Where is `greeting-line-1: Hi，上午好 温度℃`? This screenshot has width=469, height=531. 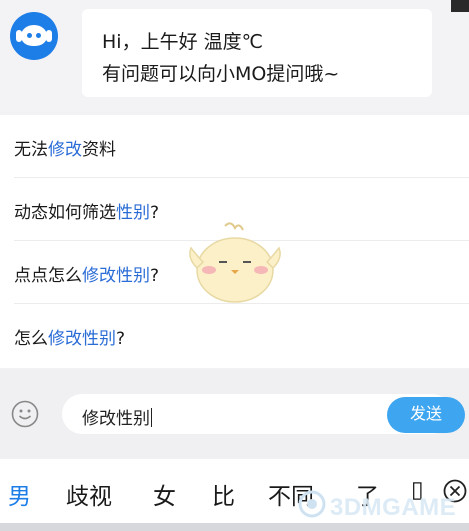
greeting-line-1: Hi，上午好 温度℃ is located at coordinates (182, 42).